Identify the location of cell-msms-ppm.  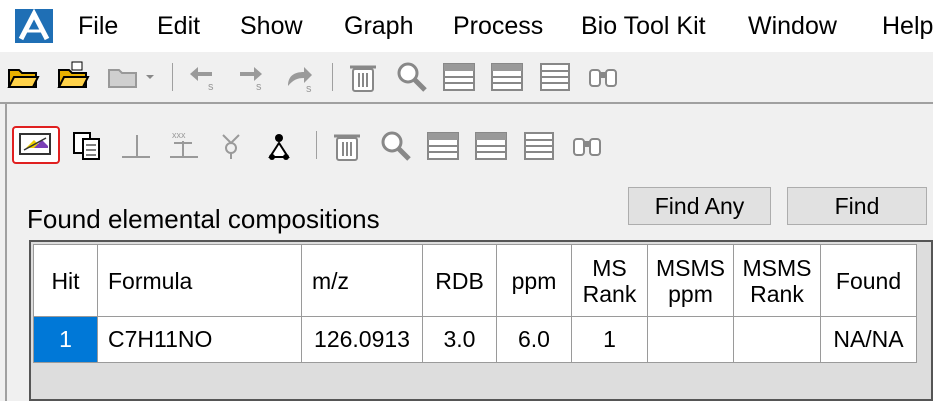
(690, 339).